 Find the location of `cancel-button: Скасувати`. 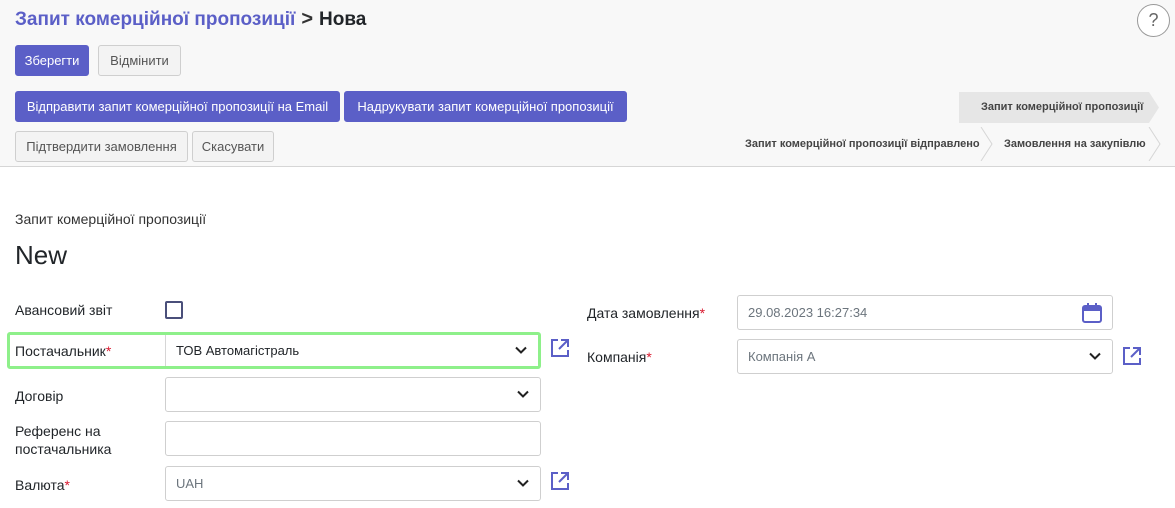

cancel-button: Скасувати is located at coordinates (233, 146).